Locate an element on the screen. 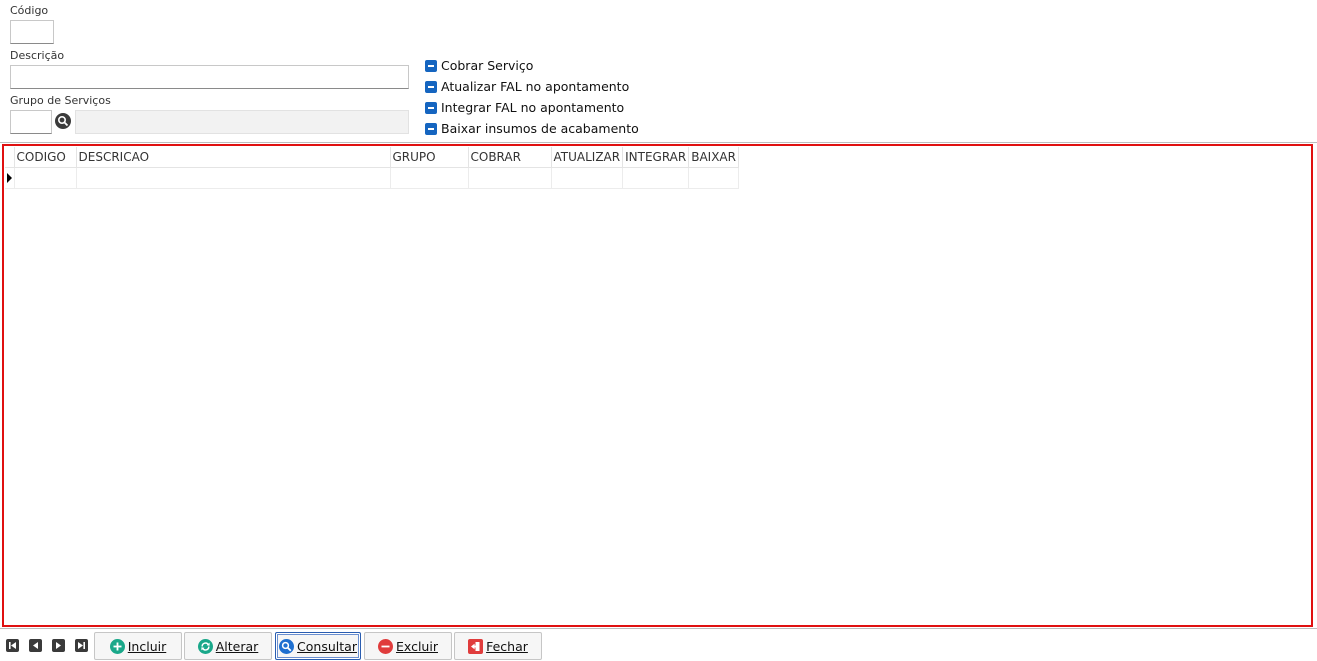  cell-integrar is located at coordinates (656, 178).